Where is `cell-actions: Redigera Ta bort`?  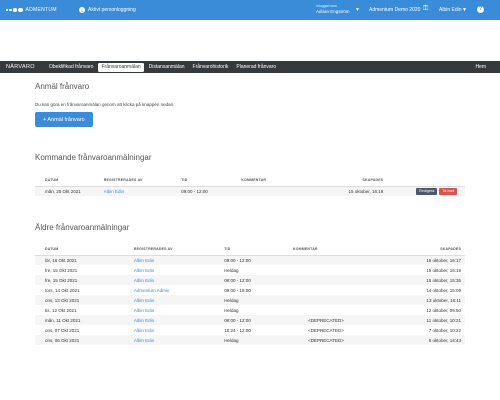 cell-actions: Redigera Ta bort is located at coordinates (424, 191).